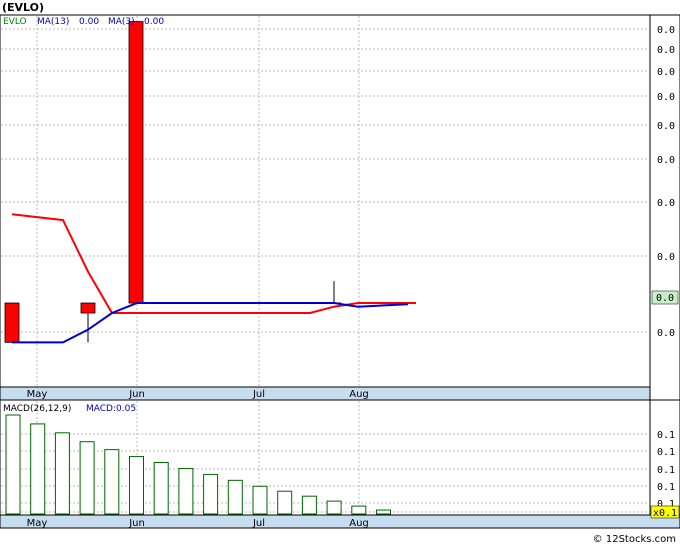 The width and height of the screenshot is (680, 546). Describe the element at coordinates (23, 7) in the screenshot. I see `ticker-title: (EVLO)` at that location.